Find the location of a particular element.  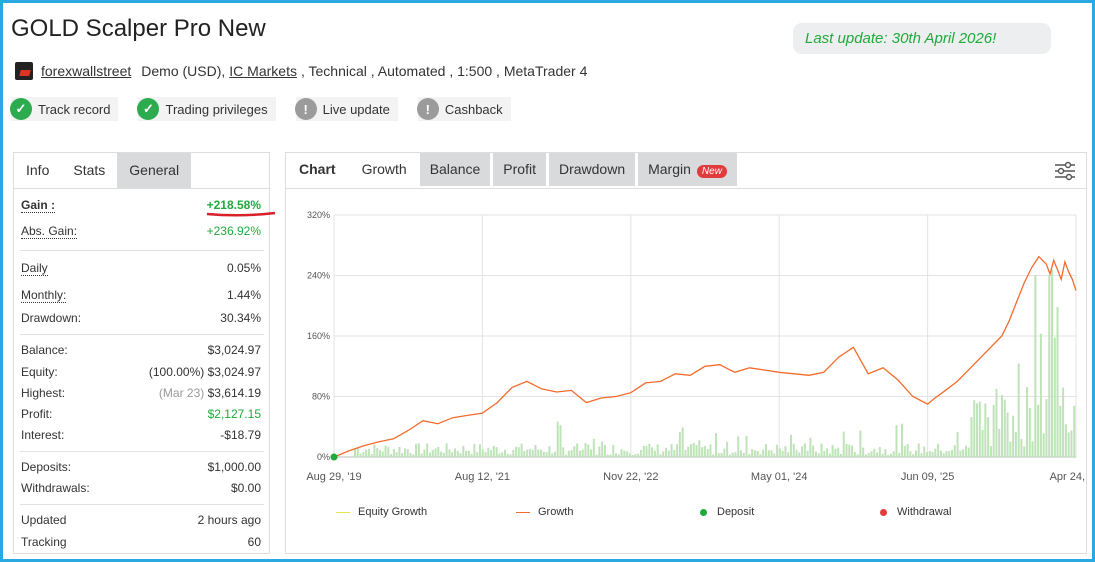

new-badge: New is located at coordinates (711, 171).